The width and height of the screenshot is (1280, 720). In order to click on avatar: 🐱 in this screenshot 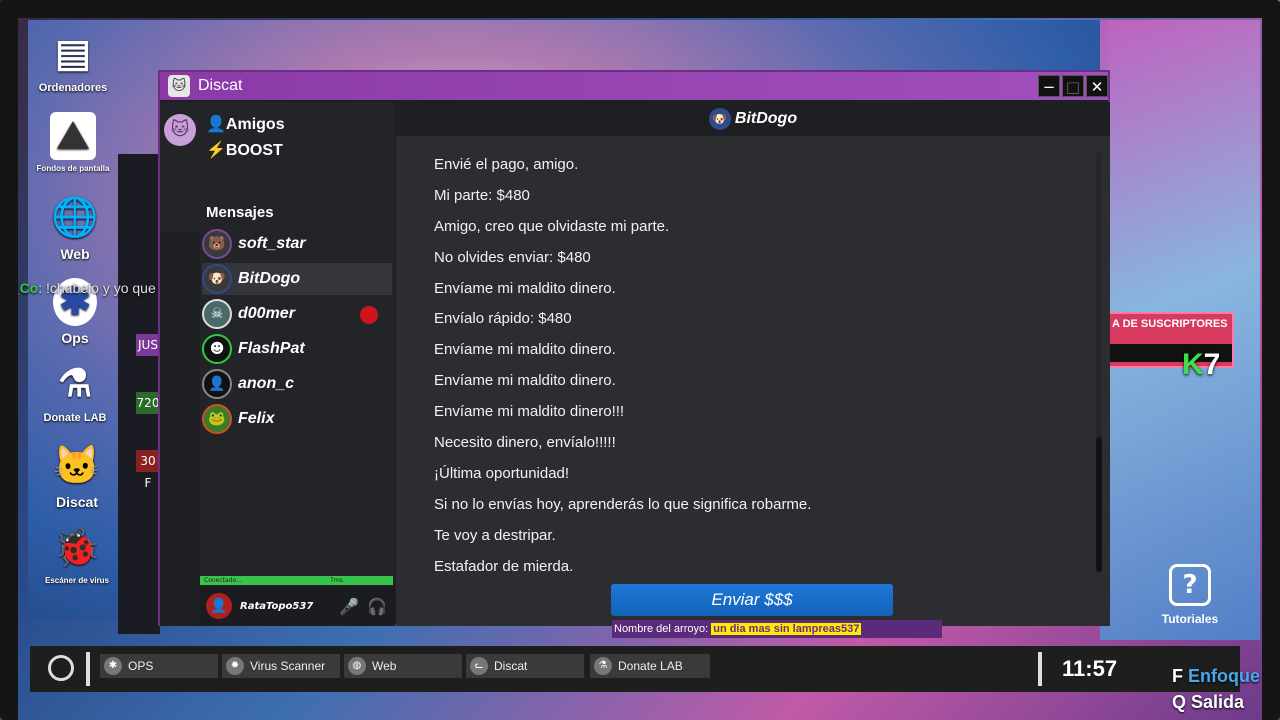, I will do `click(180, 130)`.